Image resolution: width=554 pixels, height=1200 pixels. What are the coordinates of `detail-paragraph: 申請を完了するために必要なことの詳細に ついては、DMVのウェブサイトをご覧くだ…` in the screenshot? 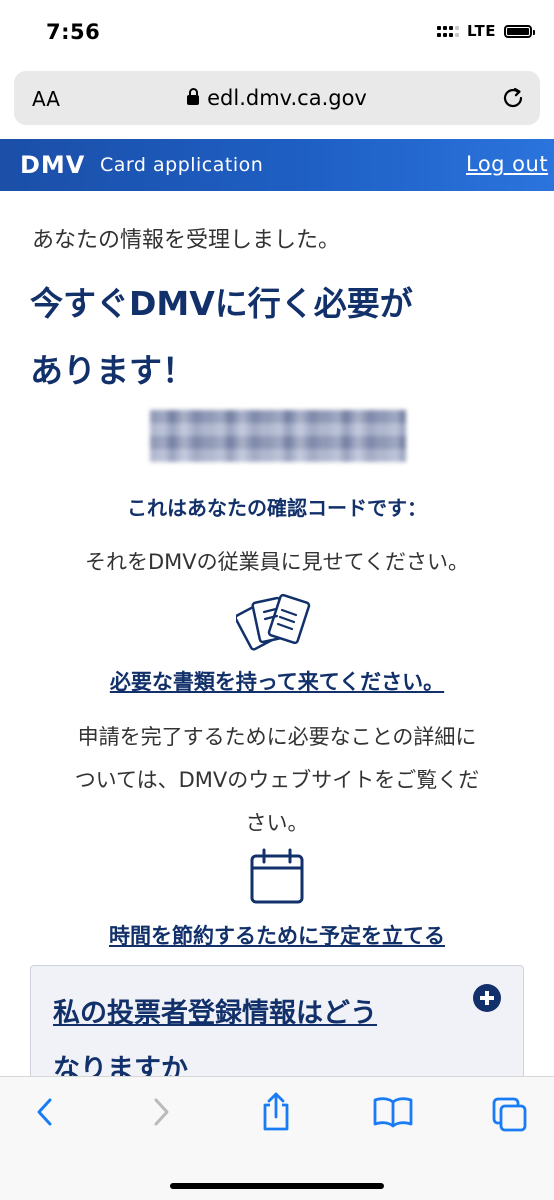 It's located at (277, 780).